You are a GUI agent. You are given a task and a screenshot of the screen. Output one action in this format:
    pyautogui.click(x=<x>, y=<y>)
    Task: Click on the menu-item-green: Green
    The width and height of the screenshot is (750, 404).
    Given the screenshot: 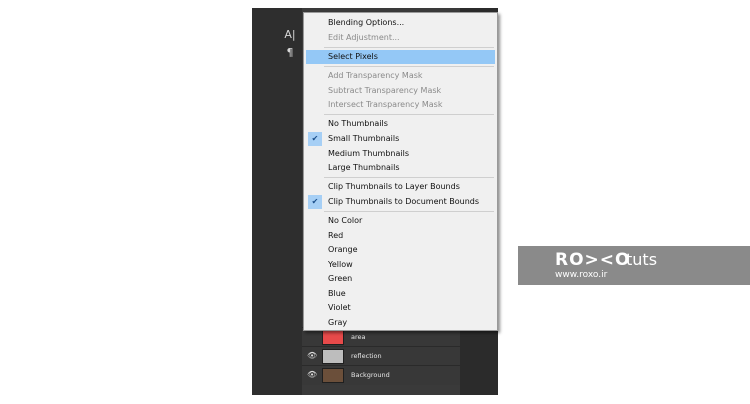 What is the action you would take?
    pyautogui.click(x=400, y=279)
    